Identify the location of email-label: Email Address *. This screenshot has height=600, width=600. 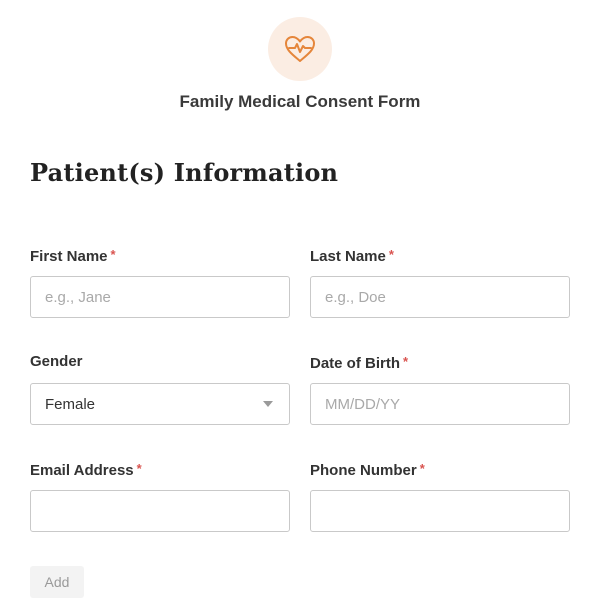
(160, 469).